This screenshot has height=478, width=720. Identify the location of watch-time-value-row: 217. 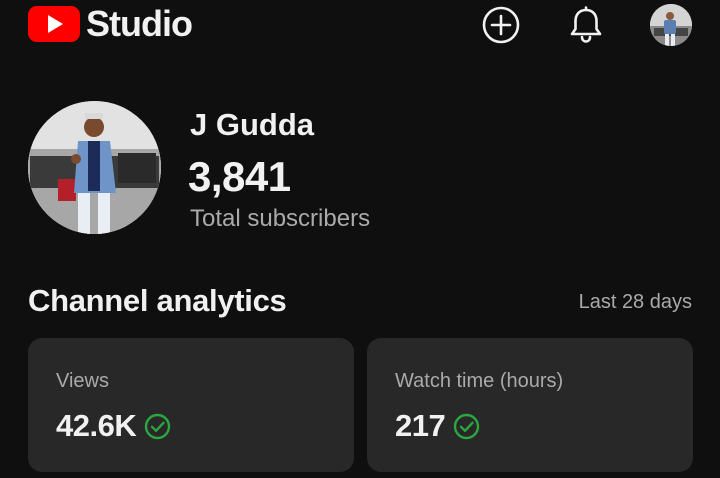
(437, 426).